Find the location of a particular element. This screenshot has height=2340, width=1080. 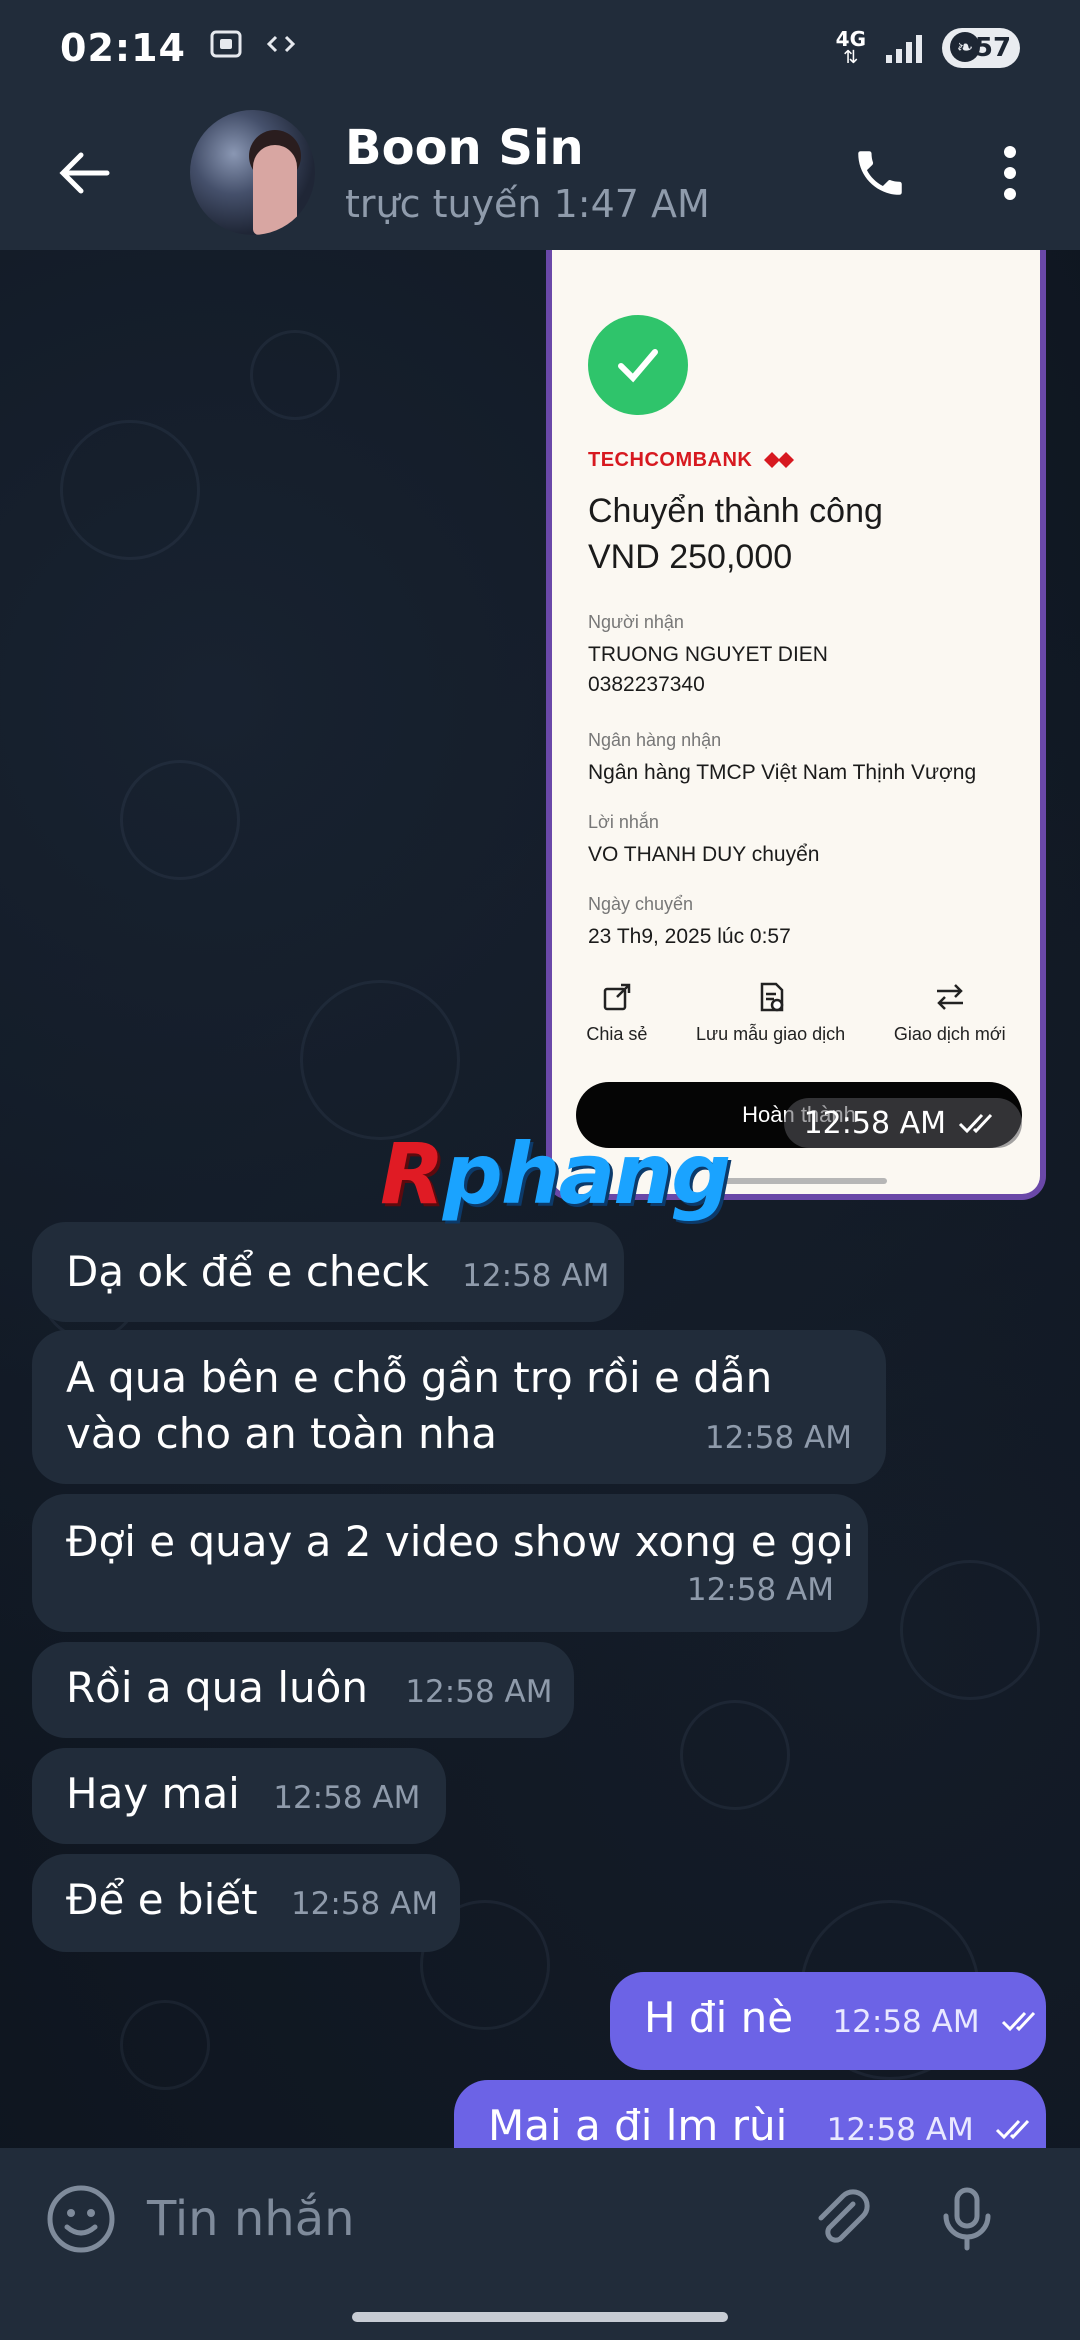

leaf-icon: ❧ is located at coordinates (965, 46).